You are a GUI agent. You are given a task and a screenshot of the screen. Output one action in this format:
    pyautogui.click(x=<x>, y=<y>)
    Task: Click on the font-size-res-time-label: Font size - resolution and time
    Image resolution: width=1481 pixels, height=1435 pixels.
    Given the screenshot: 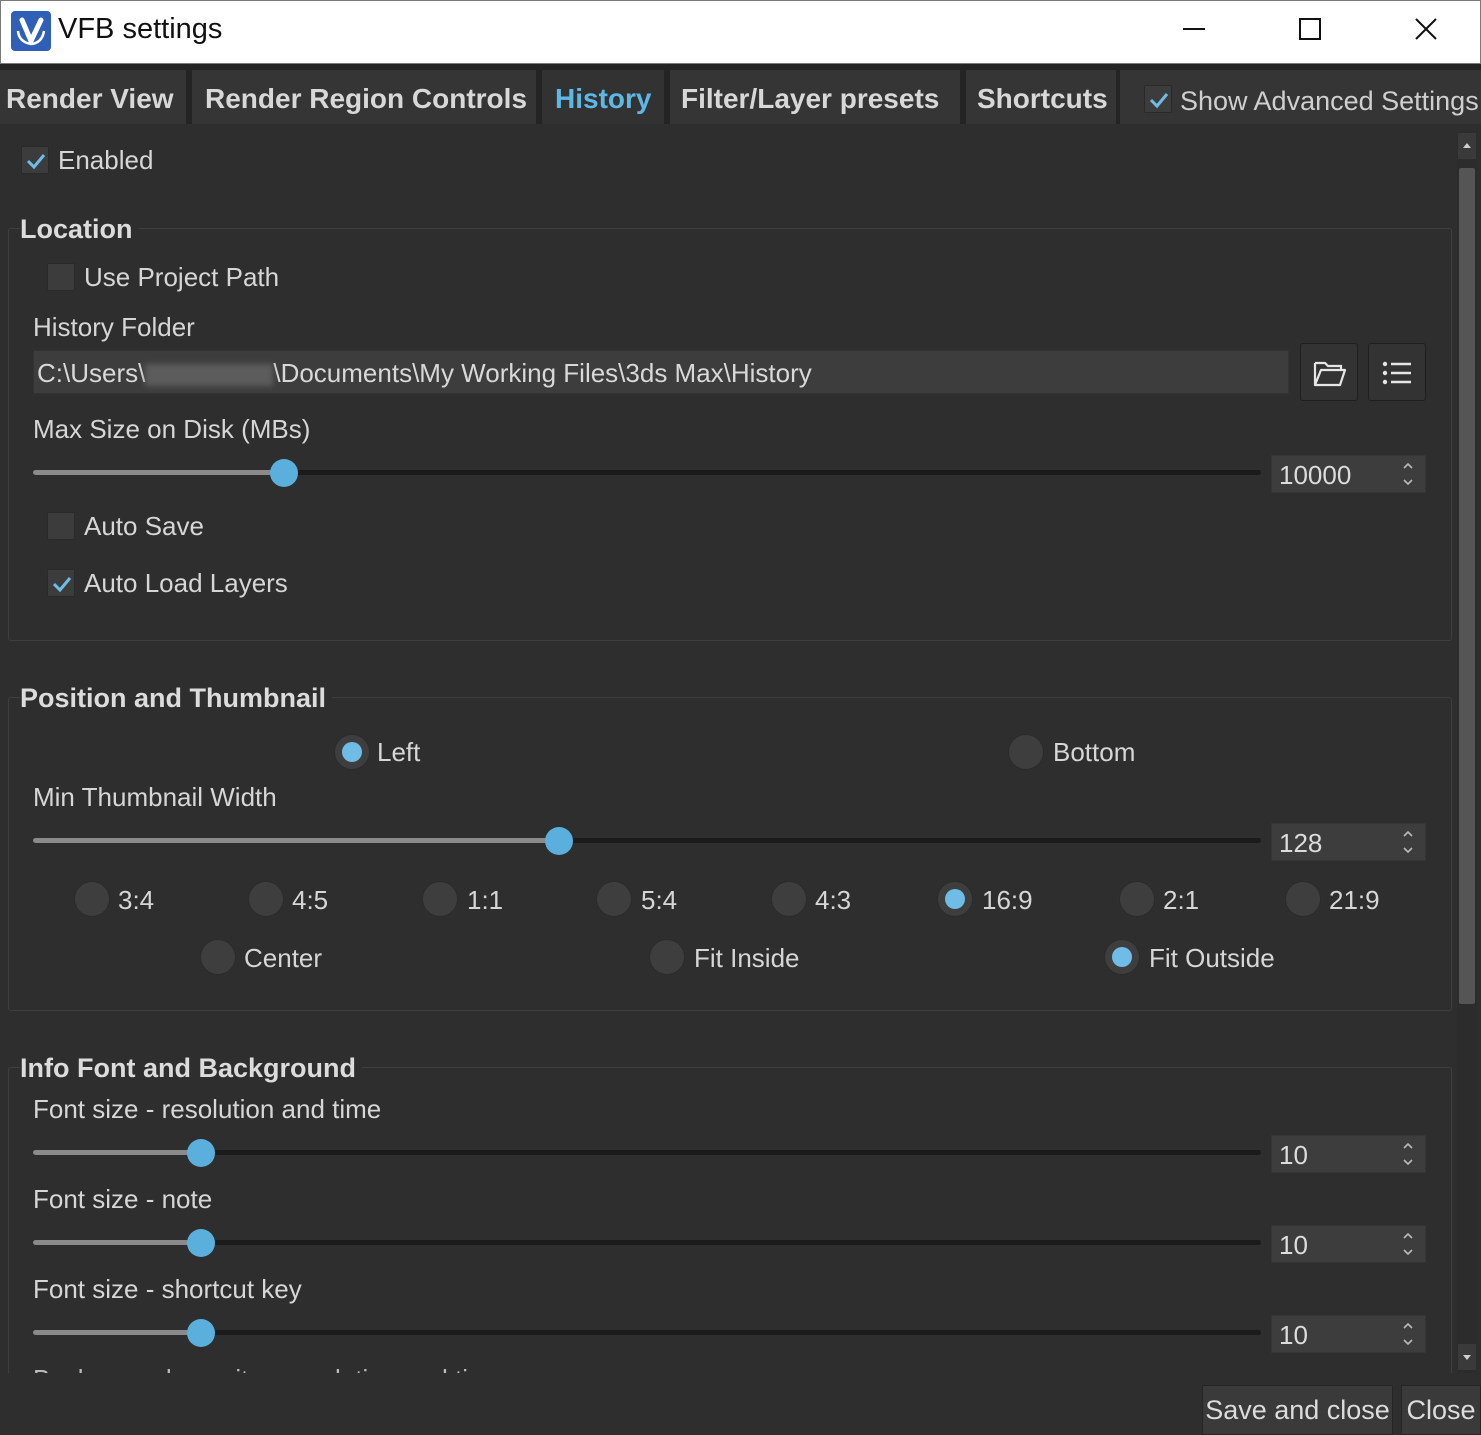 What is the action you would take?
    pyautogui.click(x=207, y=1109)
    